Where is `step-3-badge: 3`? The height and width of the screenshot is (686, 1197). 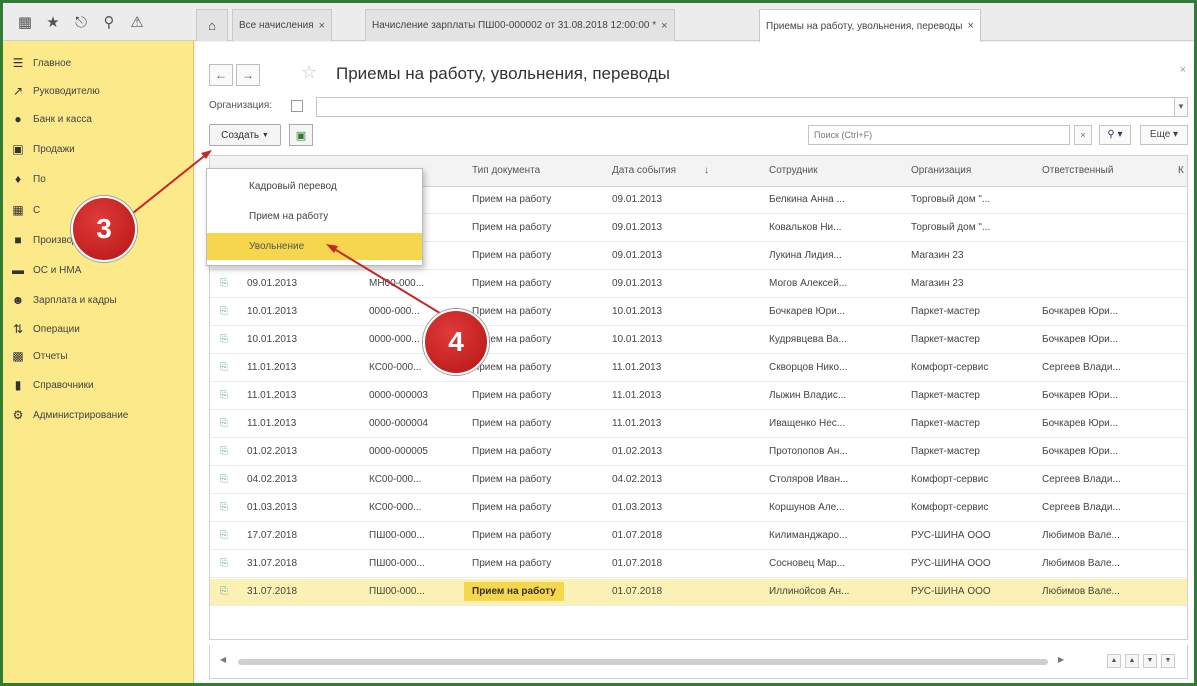 step-3-badge: 3 is located at coordinates (104, 229).